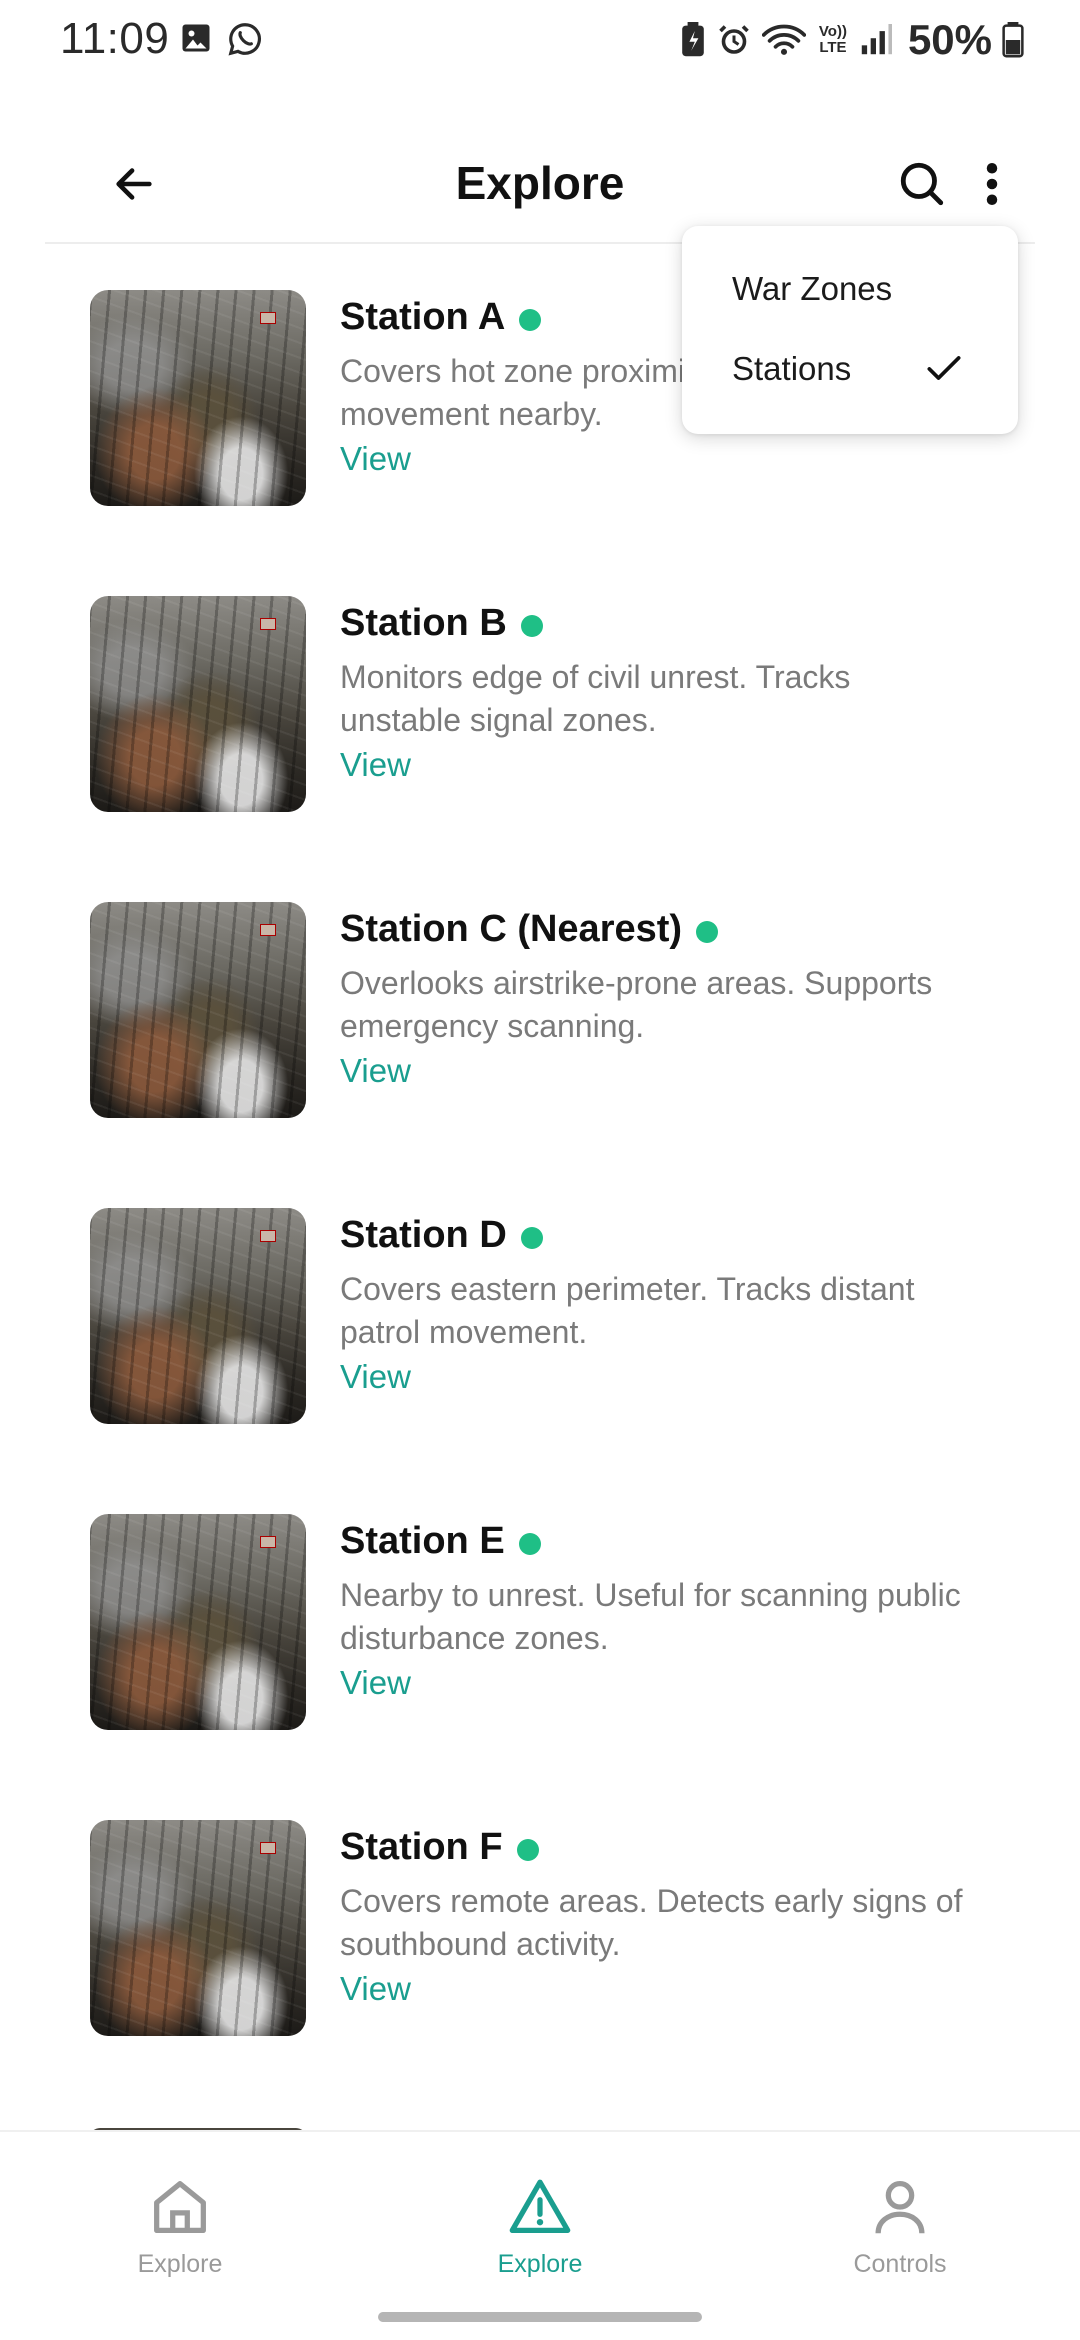 Image resolution: width=1080 pixels, height=2340 pixels. I want to click on home-icon, so click(180, 2207).